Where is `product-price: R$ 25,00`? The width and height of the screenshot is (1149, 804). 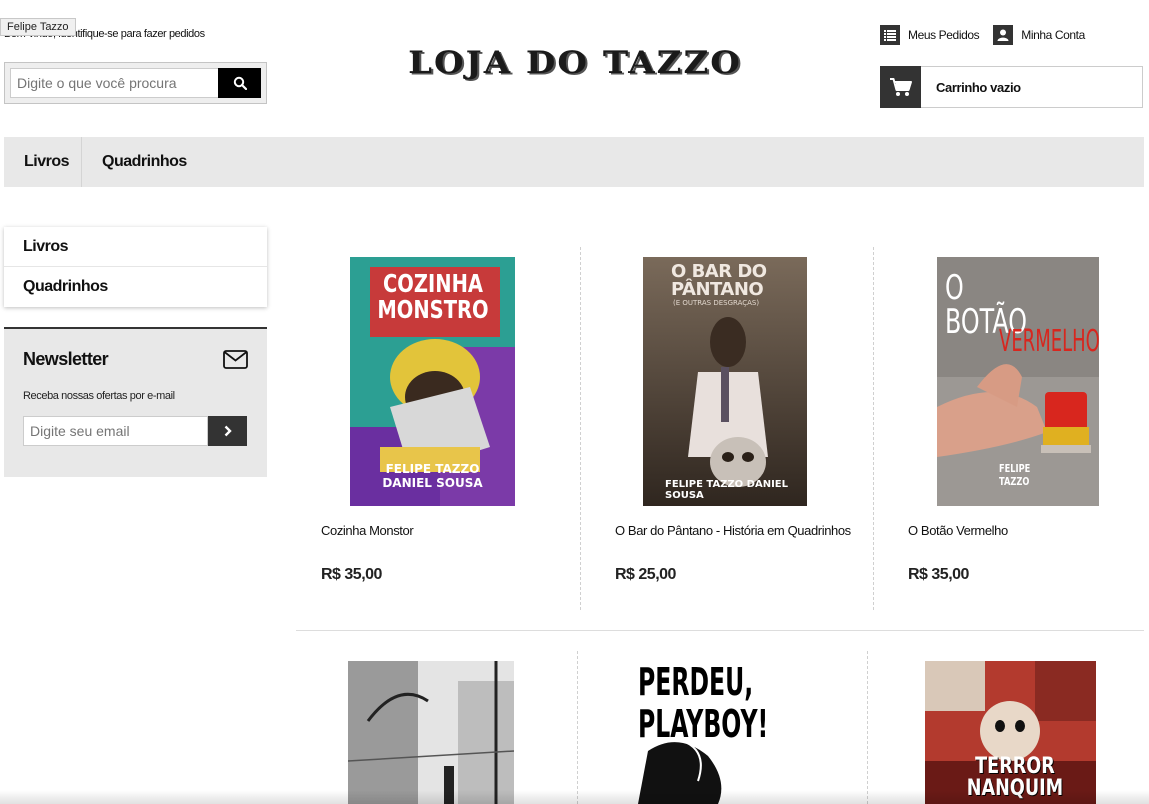
product-price: R$ 25,00 is located at coordinates (645, 574).